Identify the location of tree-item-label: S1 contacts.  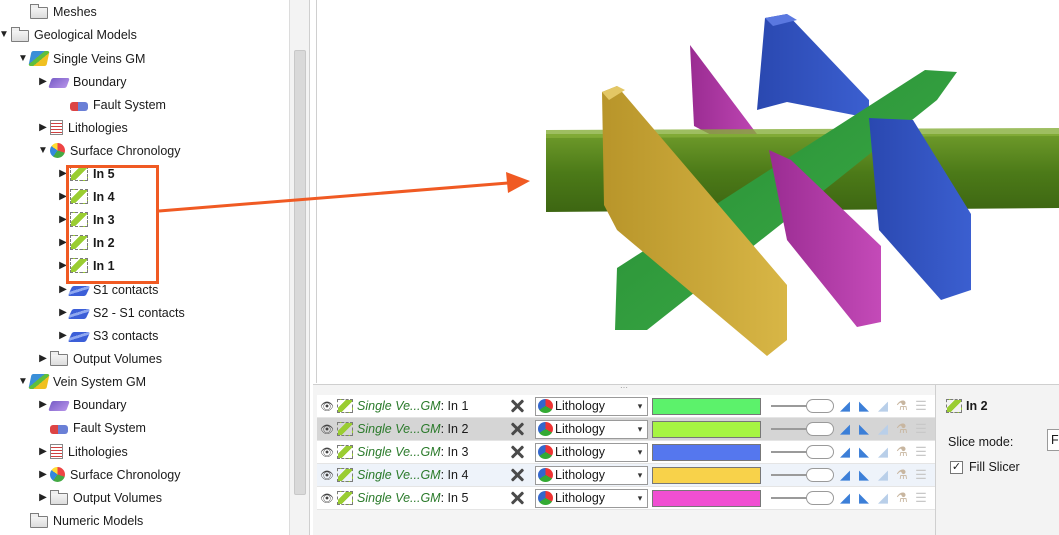
(126, 289).